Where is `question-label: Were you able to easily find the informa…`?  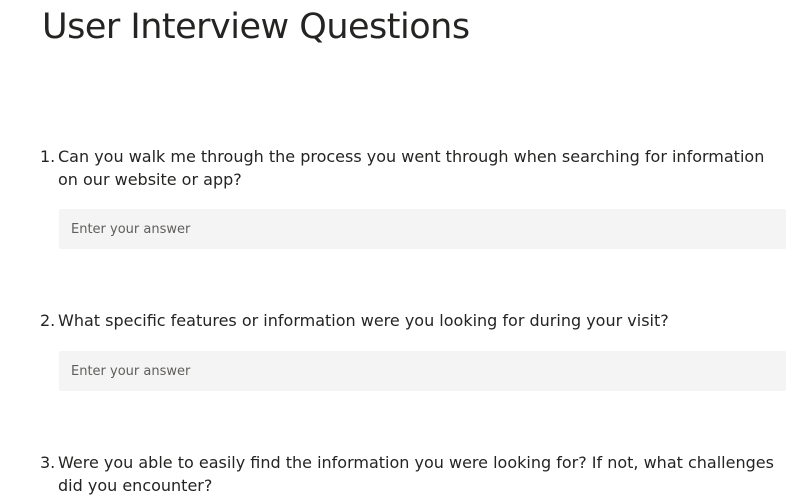 question-label: Were you able to easily find the informa… is located at coordinates (416, 474).